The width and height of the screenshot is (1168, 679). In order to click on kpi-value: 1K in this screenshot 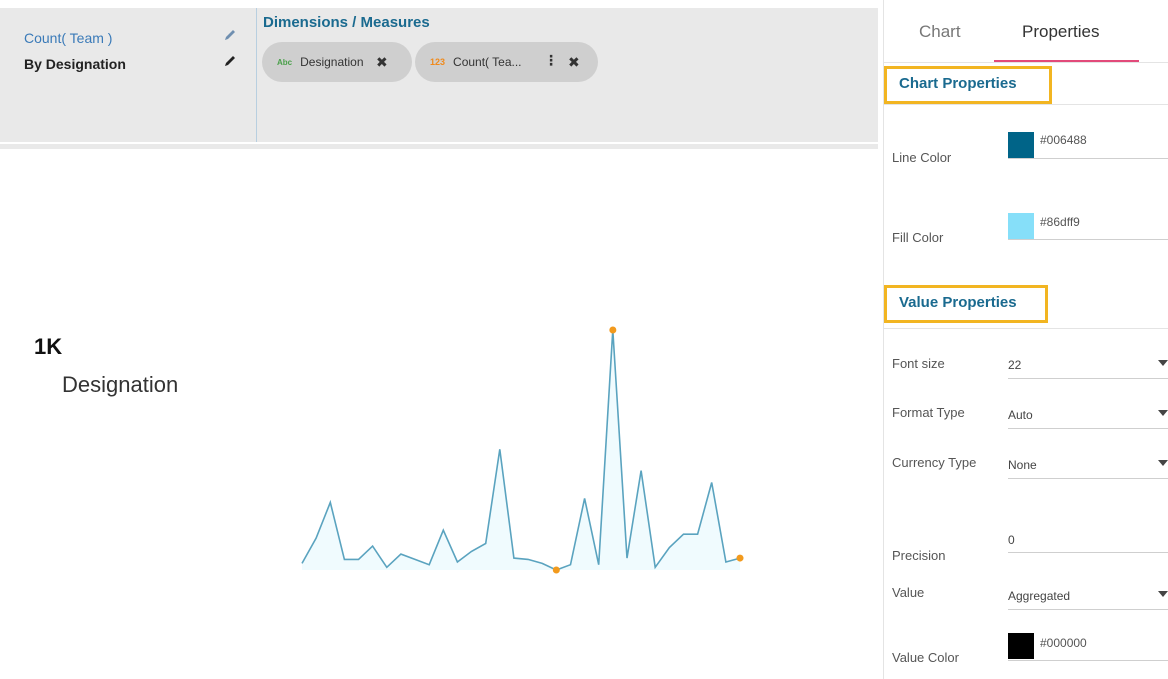, I will do `click(48, 346)`.